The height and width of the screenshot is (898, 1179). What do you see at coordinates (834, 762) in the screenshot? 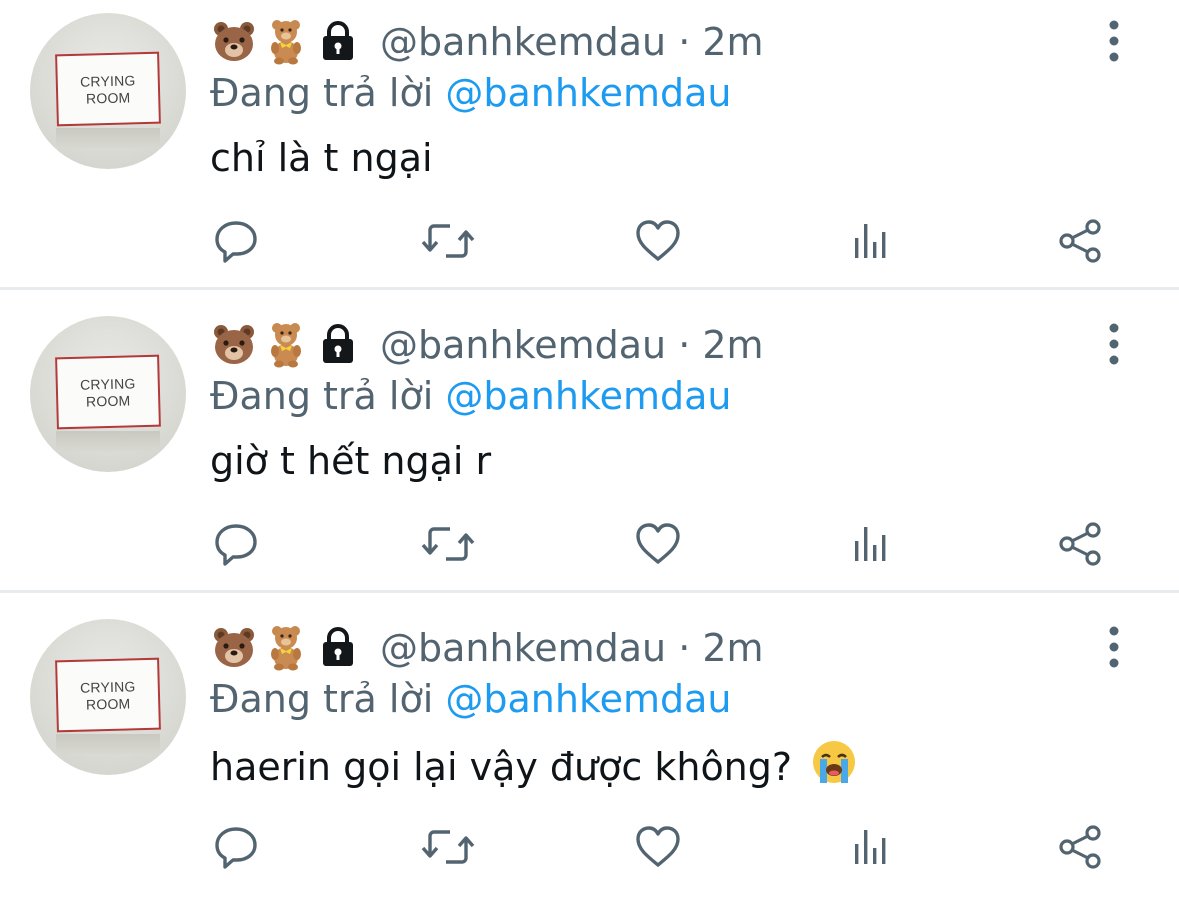
I see `loudly-crying-face-icon` at bounding box center [834, 762].